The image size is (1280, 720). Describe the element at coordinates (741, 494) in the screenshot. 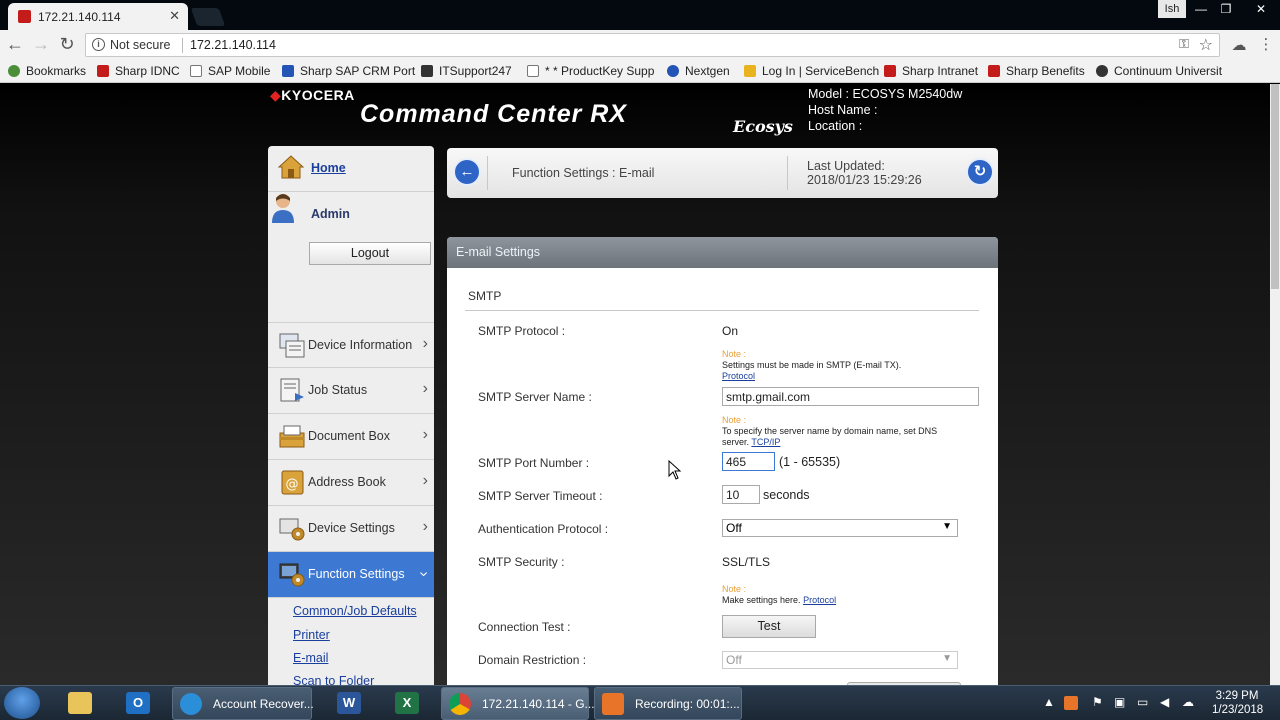

I see `smtp-timeout-input: 10` at that location.